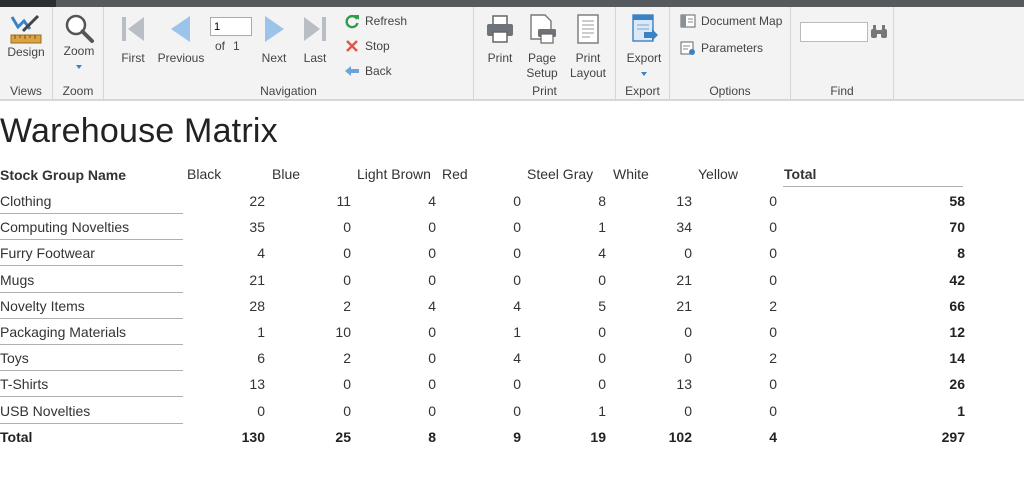 The height and width of the screenshot is (498, 1024). I want to click on back-button: Back, so click(368, 71).